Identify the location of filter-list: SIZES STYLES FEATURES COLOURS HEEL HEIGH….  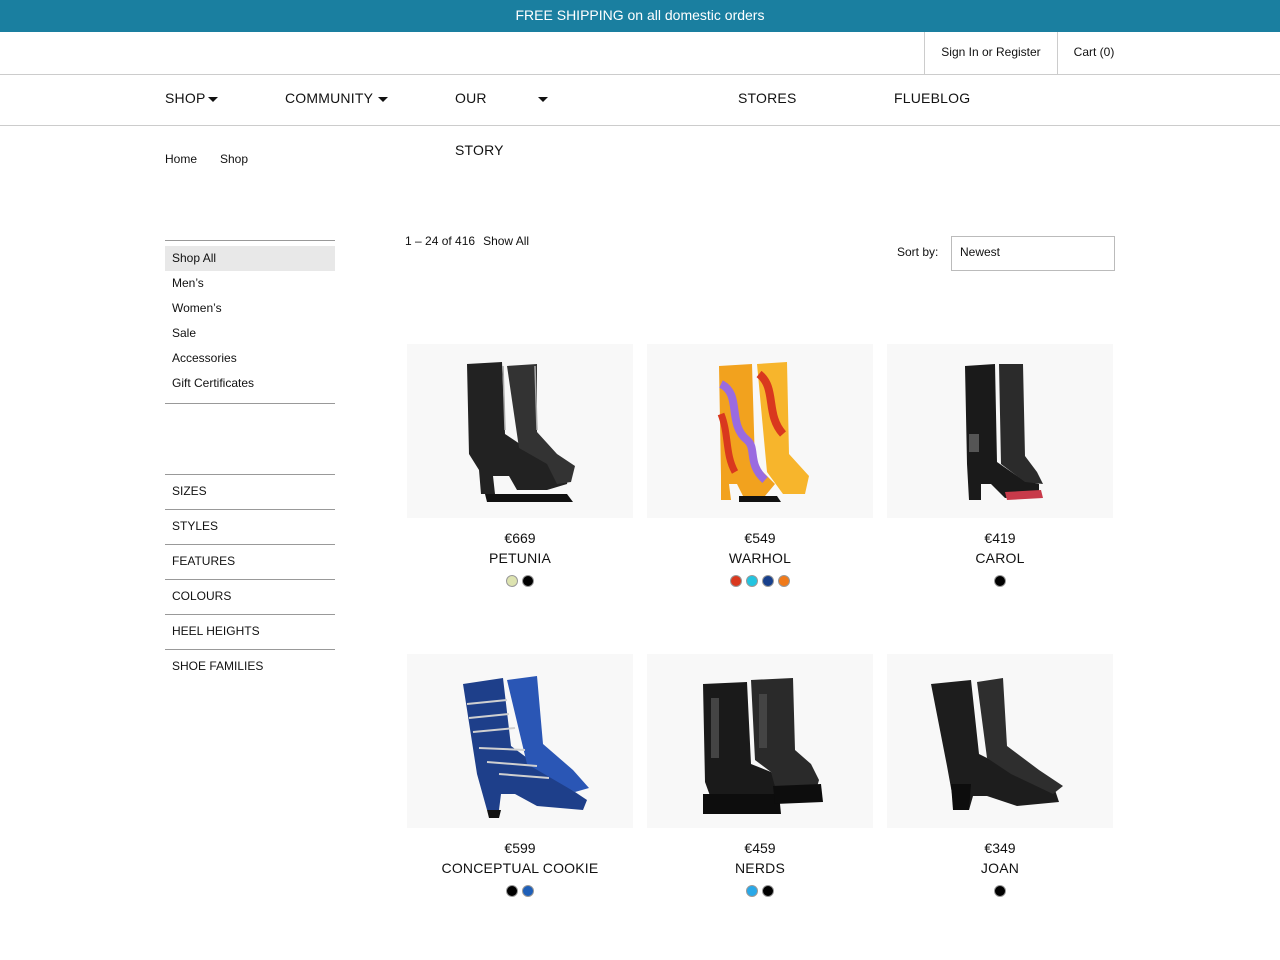
(250, 579).